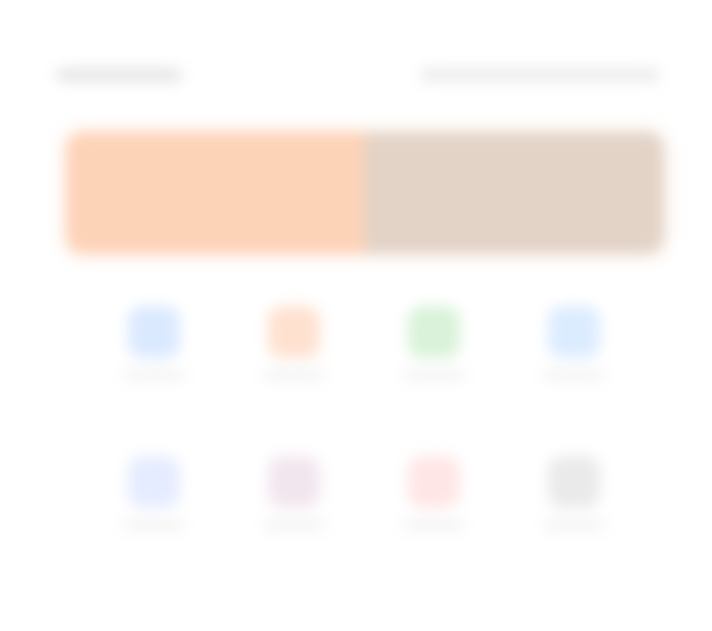 The height and width of the screenshot is (631, 712). I want to click on header-search-placeholder, so click(540, 75).